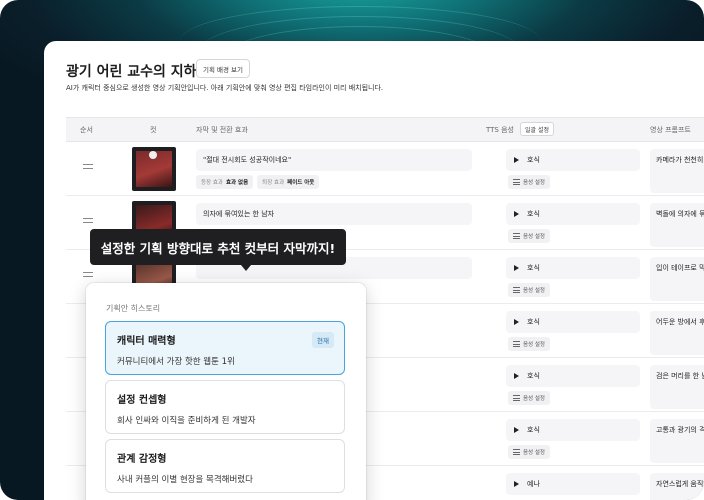  I want to click on prompt-field: 자연스럽게 움직임, so click(677, 486).